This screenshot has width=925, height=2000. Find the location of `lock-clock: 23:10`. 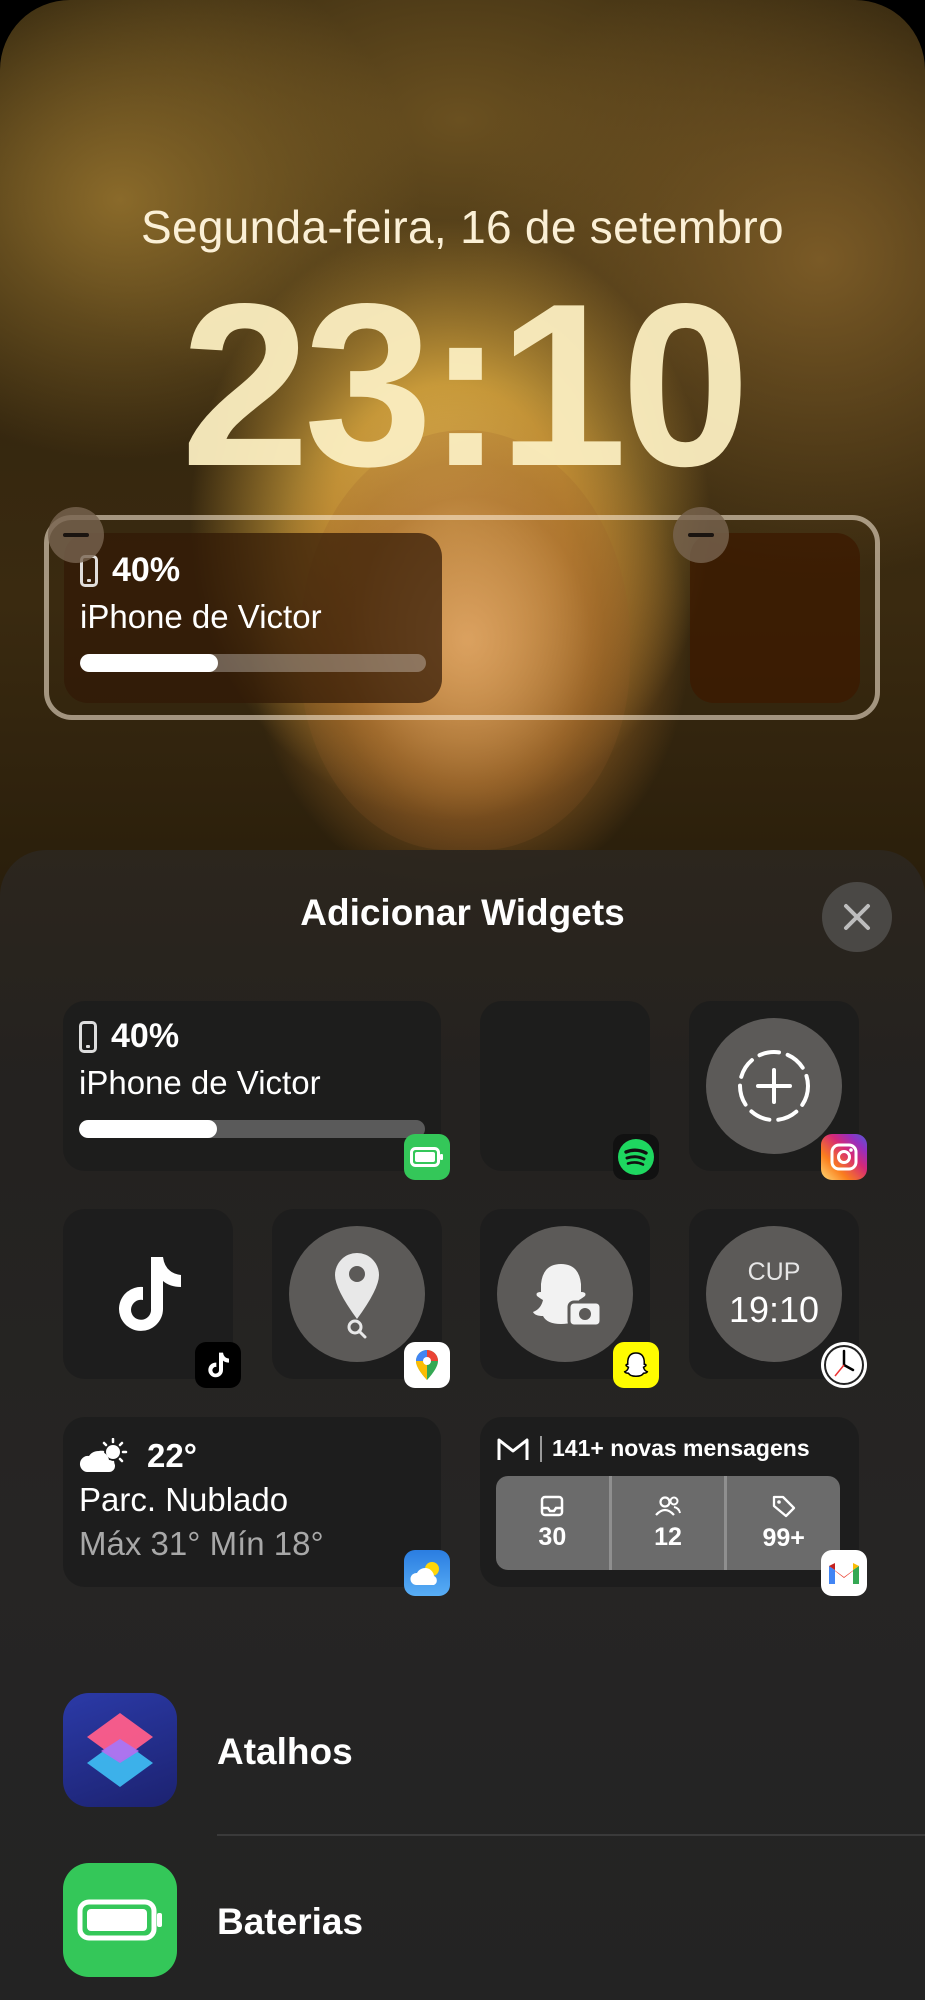

lock-clock: 23:10 is located at coordinates (462, 386).